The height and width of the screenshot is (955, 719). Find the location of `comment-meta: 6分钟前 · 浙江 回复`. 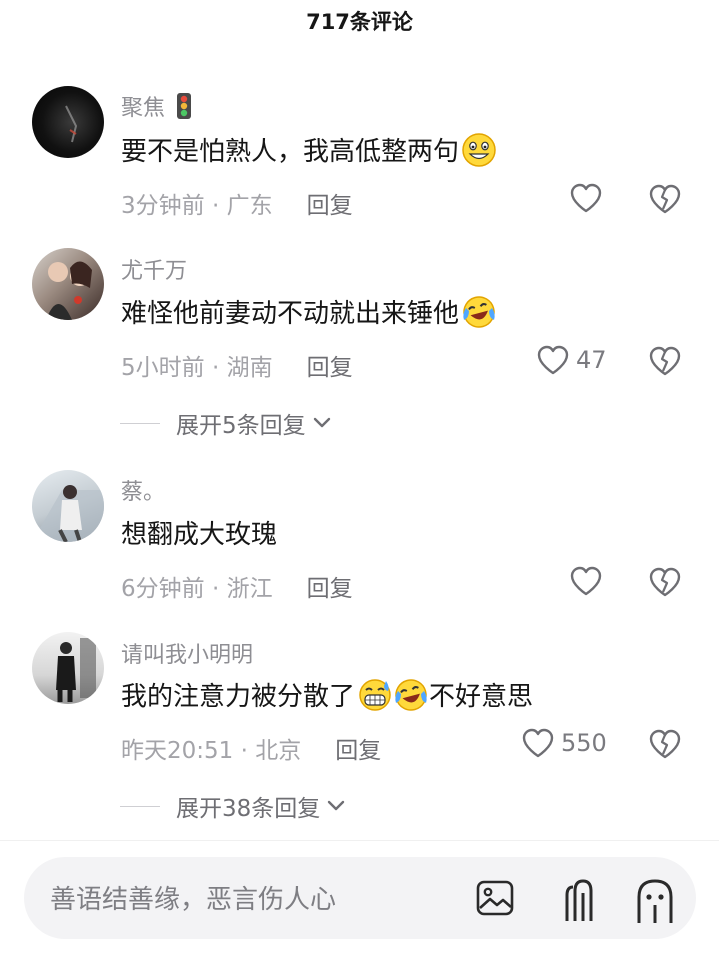

comment-meta: 6分钟前 · 浙江 回复 is located at coordinates (237, 586).